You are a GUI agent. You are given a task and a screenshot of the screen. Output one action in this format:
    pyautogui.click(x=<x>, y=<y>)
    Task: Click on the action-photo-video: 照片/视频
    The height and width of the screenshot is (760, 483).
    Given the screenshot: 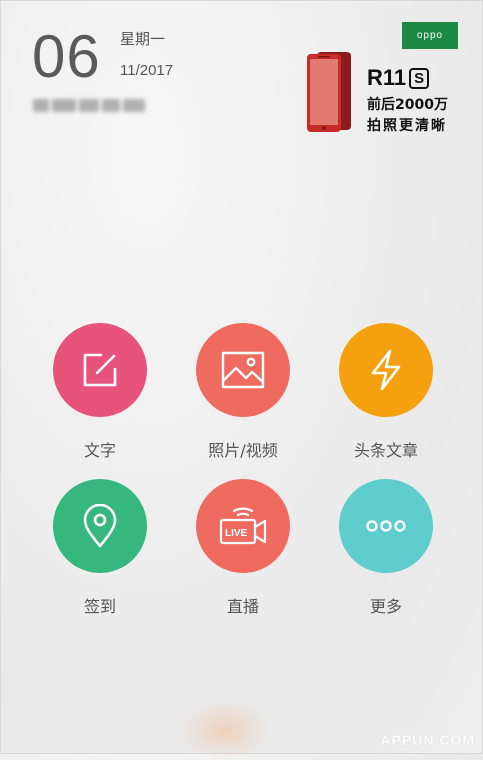 What is the action you would take?
    pyautogui.click(x=243, y=392)
    